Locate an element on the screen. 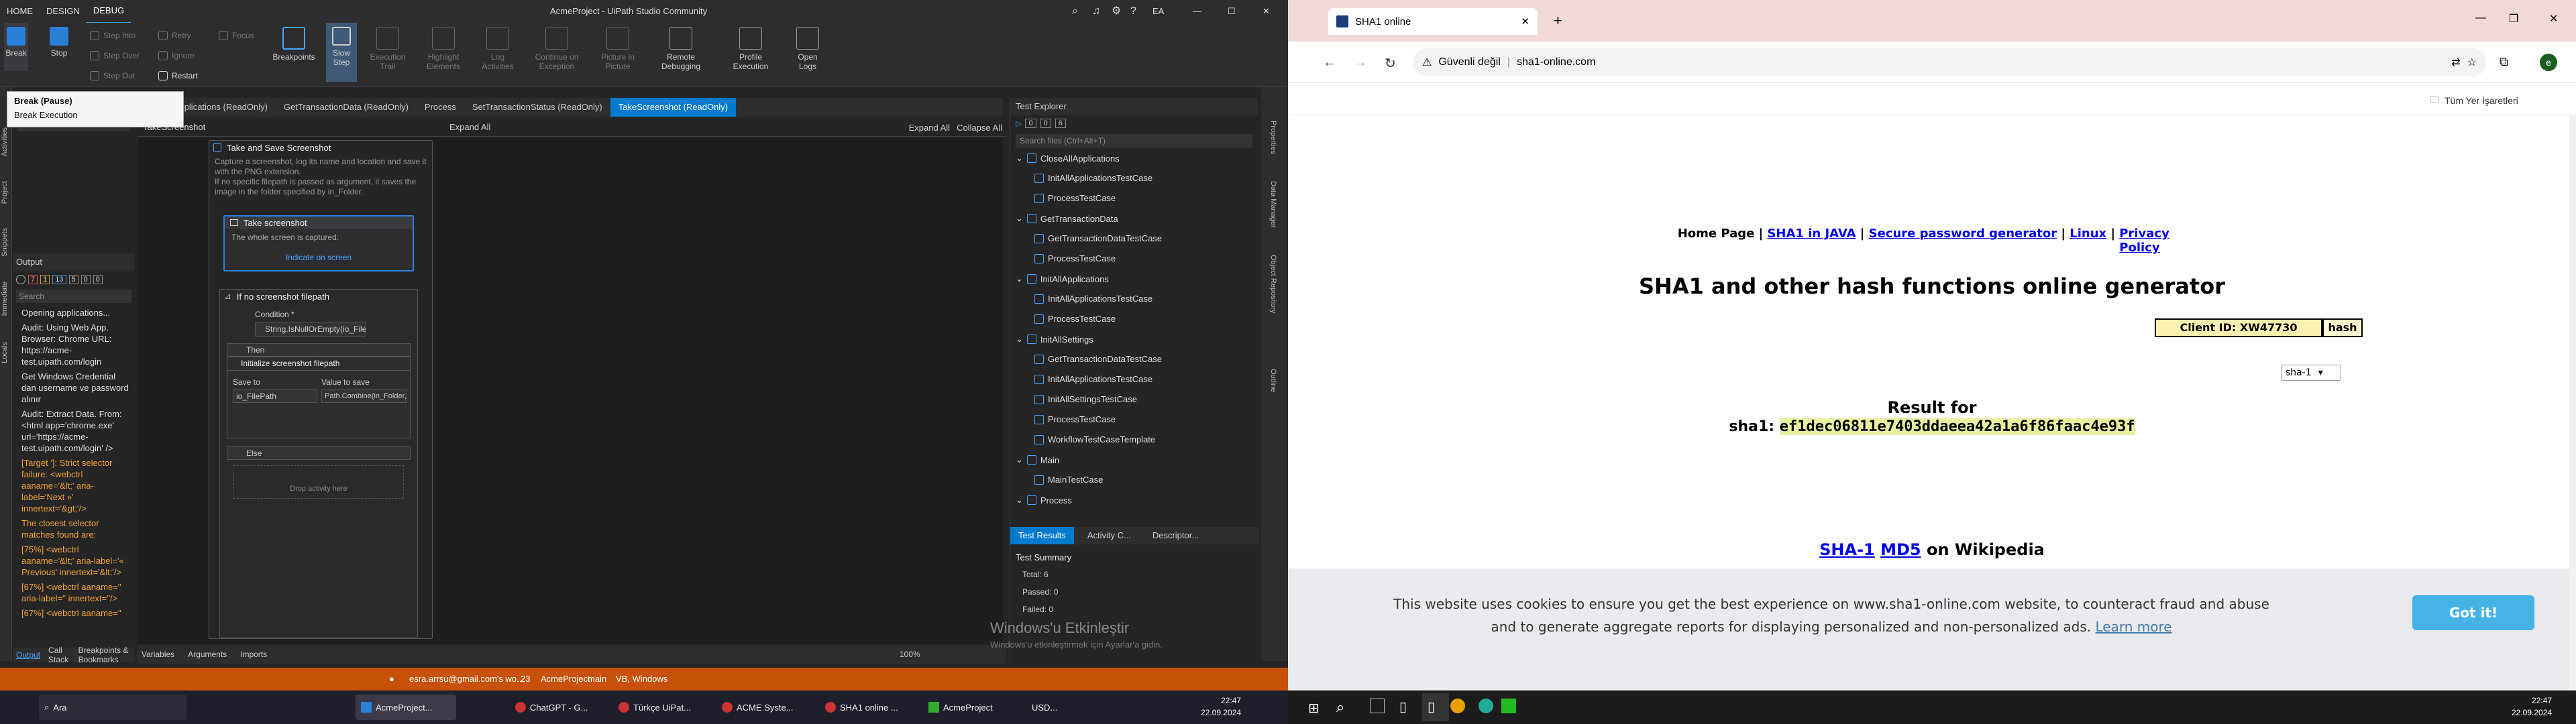 The width and height of the screenshot is (2576, 724). nav-home: Home Page is located at coordinates (1716, 234).